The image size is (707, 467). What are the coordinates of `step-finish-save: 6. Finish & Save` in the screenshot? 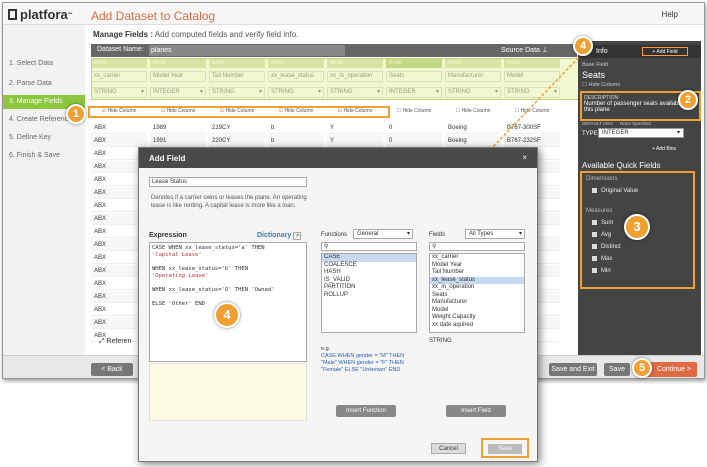 It's located at (44, 156).